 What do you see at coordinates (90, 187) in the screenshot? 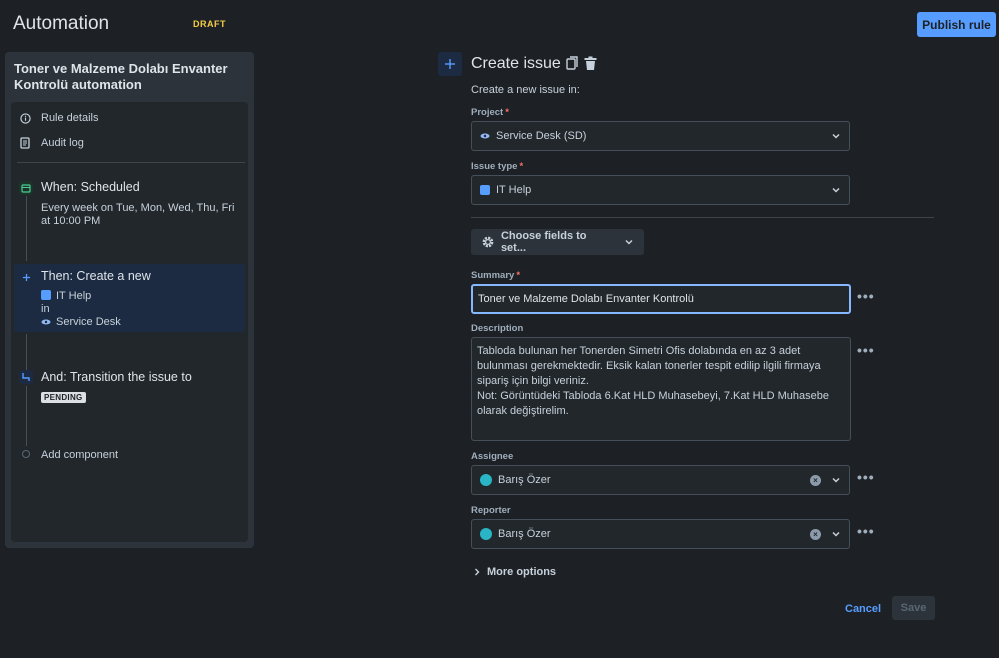
I see `trigger-title: When: Scheduled` at bounding box center [90, 187].